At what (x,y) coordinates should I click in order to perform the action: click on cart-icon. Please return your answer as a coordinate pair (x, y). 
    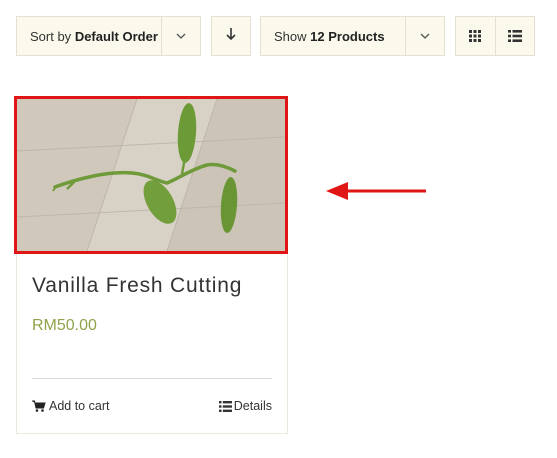
    Looking at the image, I should click on (39, 406).